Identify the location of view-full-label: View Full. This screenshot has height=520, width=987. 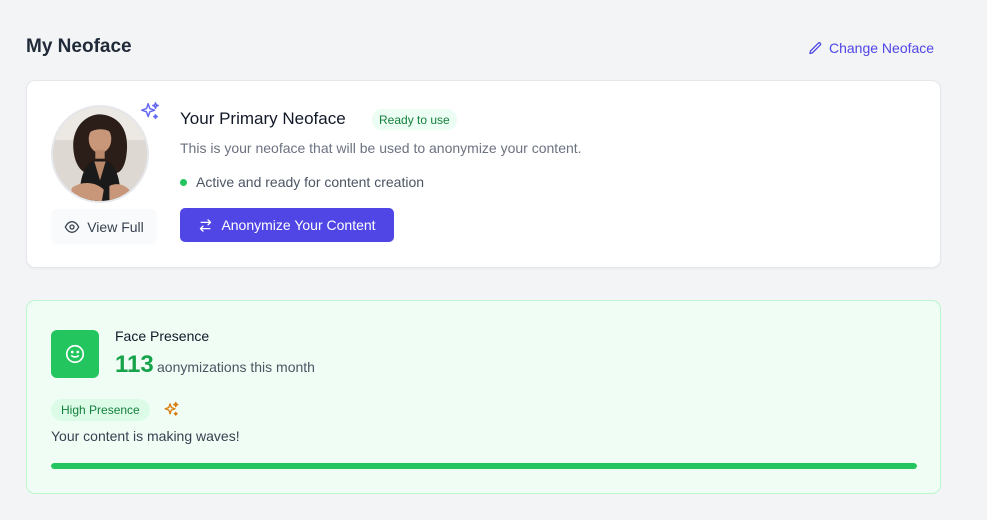
(115, 226).